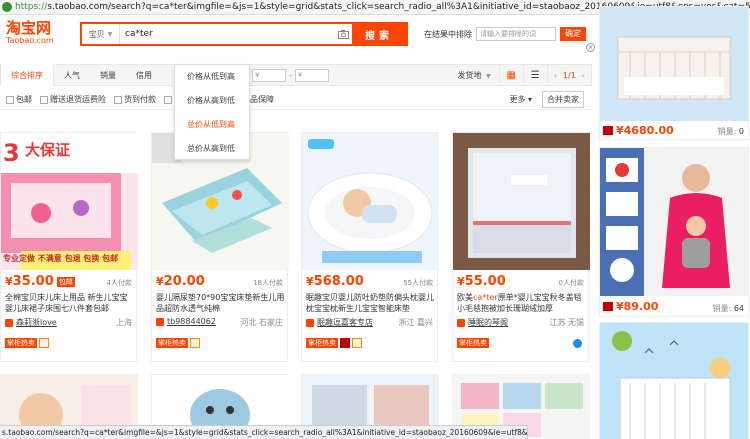 This screenshot has height=439, width=750. What do you see at coordinates (379, 34) in the screenshot?
I see `search-button: 搜索` at bounding box center [379, 34].